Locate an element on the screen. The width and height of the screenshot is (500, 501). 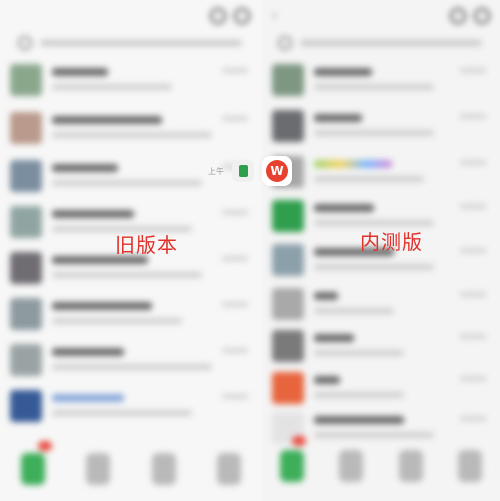
app-tile: W is located at coordinates (277, 171).